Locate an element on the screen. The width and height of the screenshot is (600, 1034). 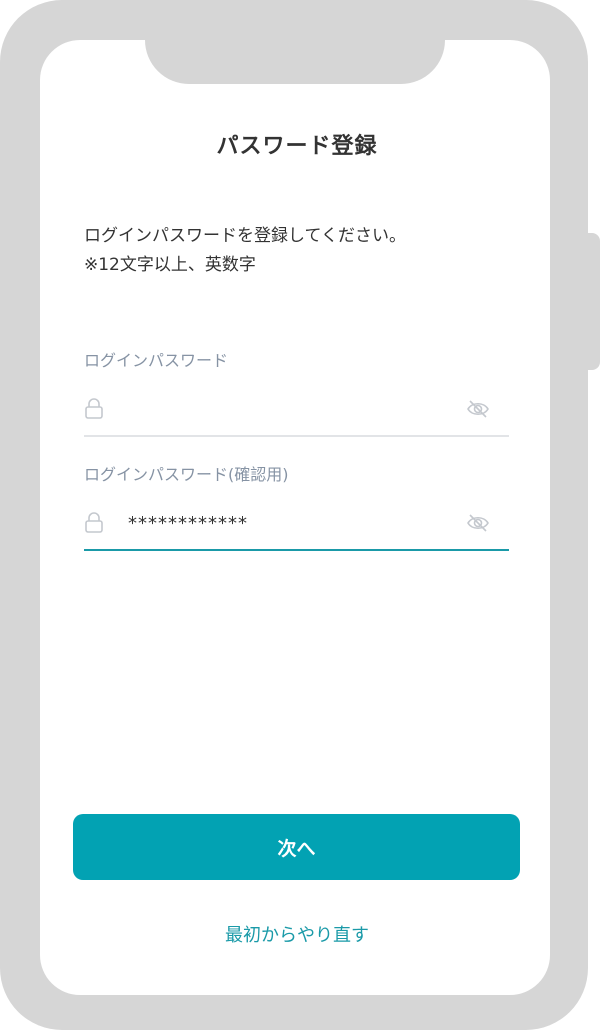
confirm-password-input-row is located at coordinates (296, 527).